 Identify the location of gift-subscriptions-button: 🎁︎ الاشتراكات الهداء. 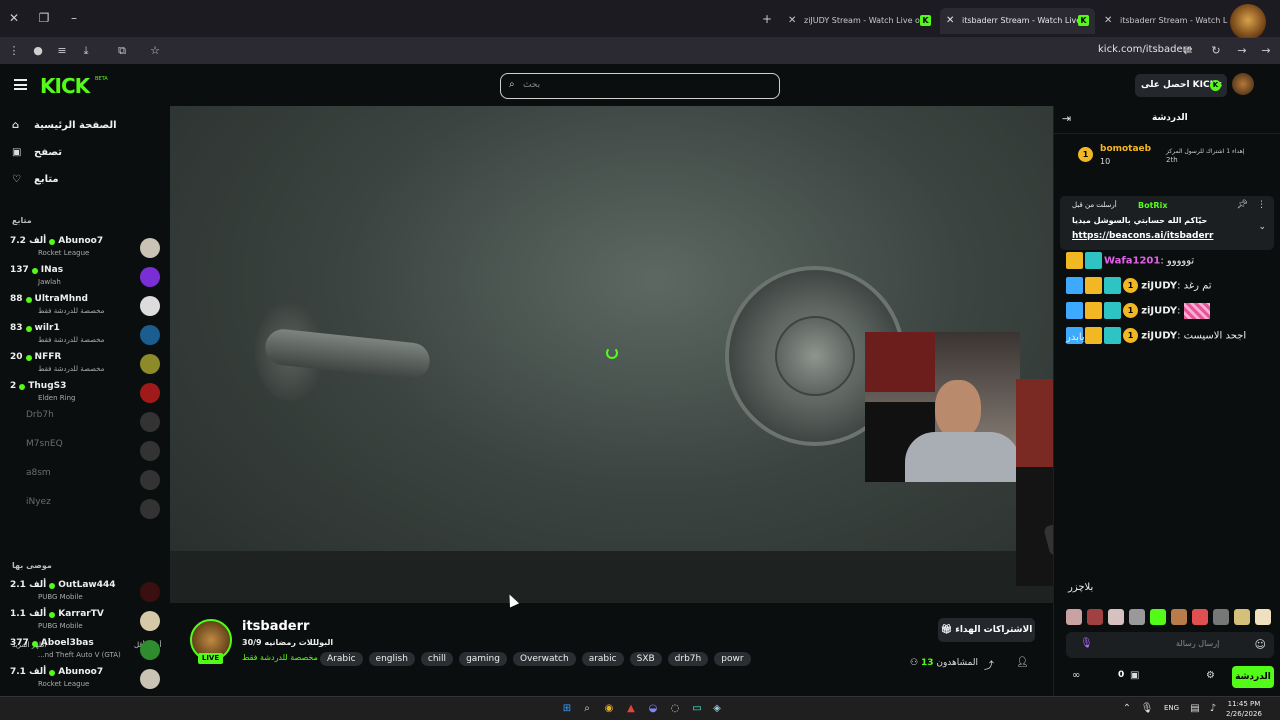
(986, 630).